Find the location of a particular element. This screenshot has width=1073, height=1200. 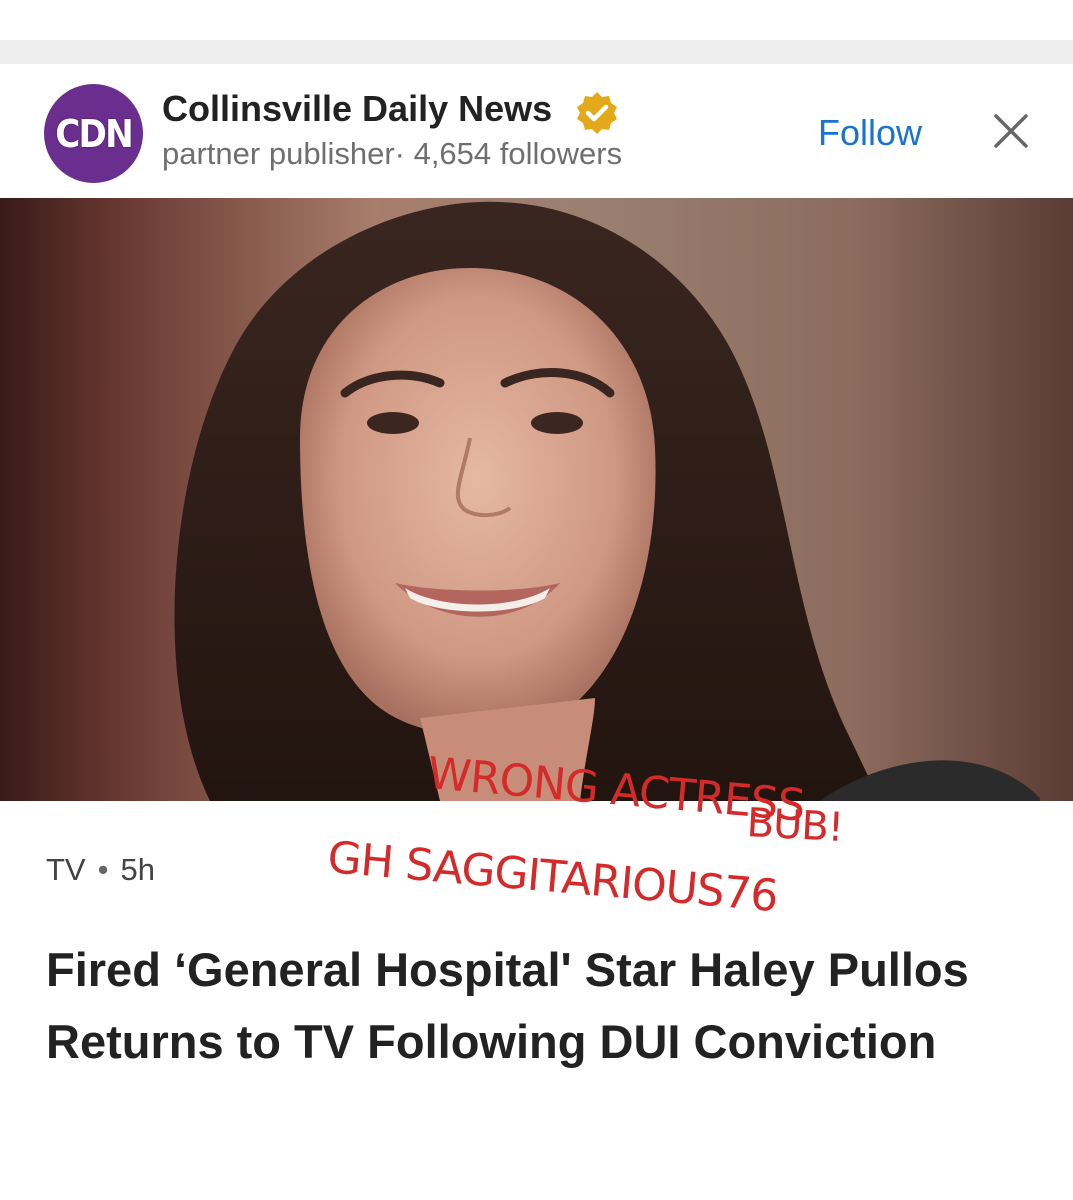

publisher-logo-text: CDN is located at coordinates (94, 133).